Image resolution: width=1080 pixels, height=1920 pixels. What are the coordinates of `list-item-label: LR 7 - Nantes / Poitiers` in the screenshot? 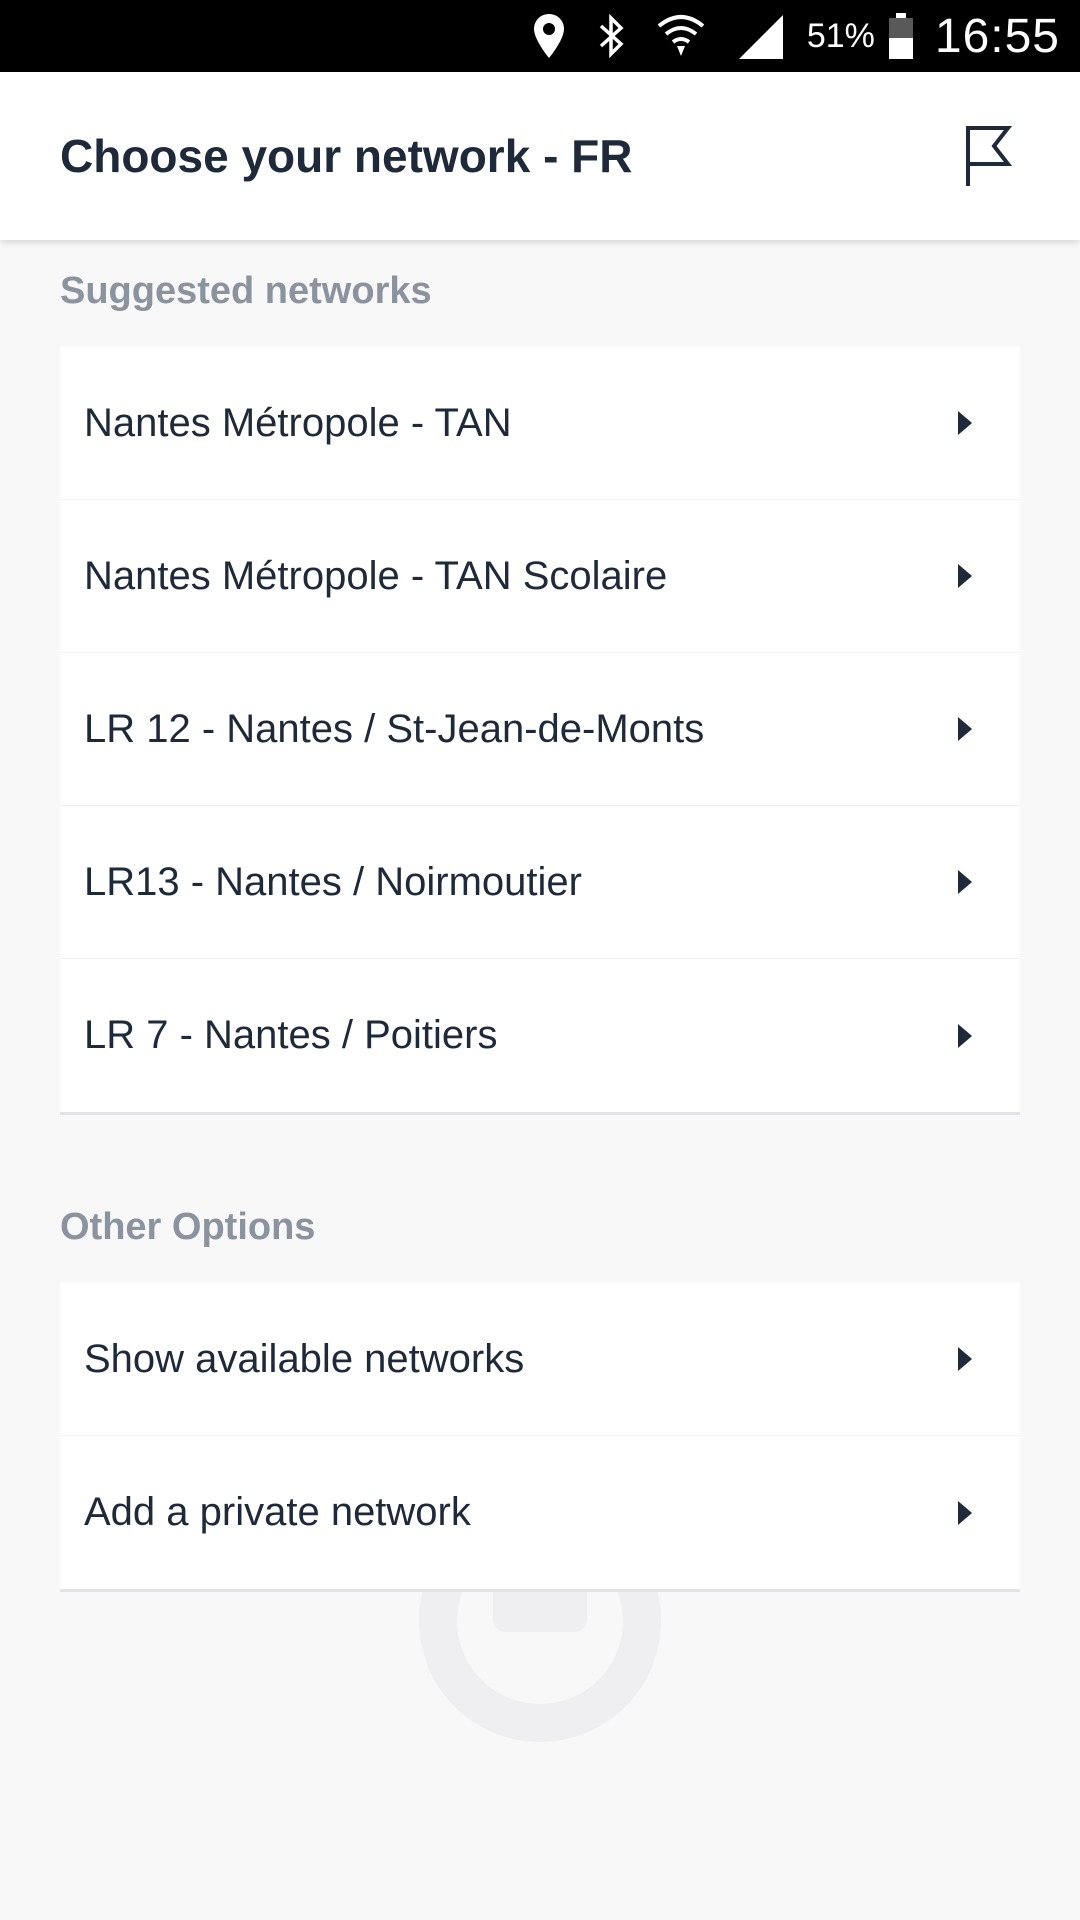 It's located at (291, 1035).